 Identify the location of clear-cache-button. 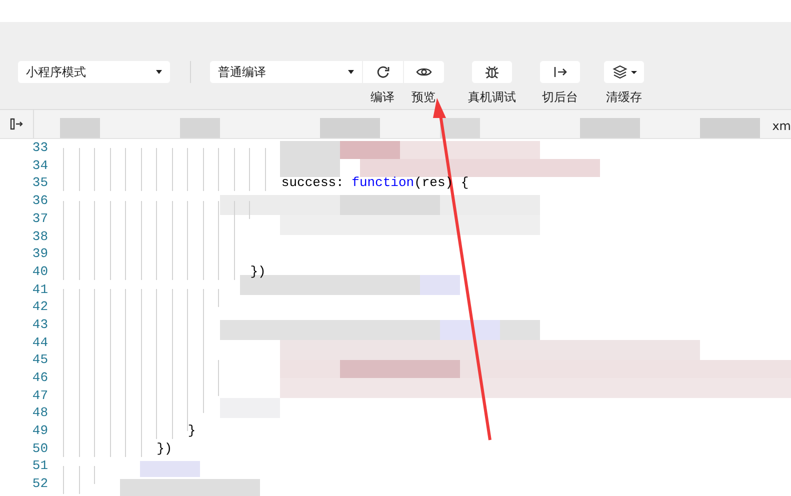
(624, 72).